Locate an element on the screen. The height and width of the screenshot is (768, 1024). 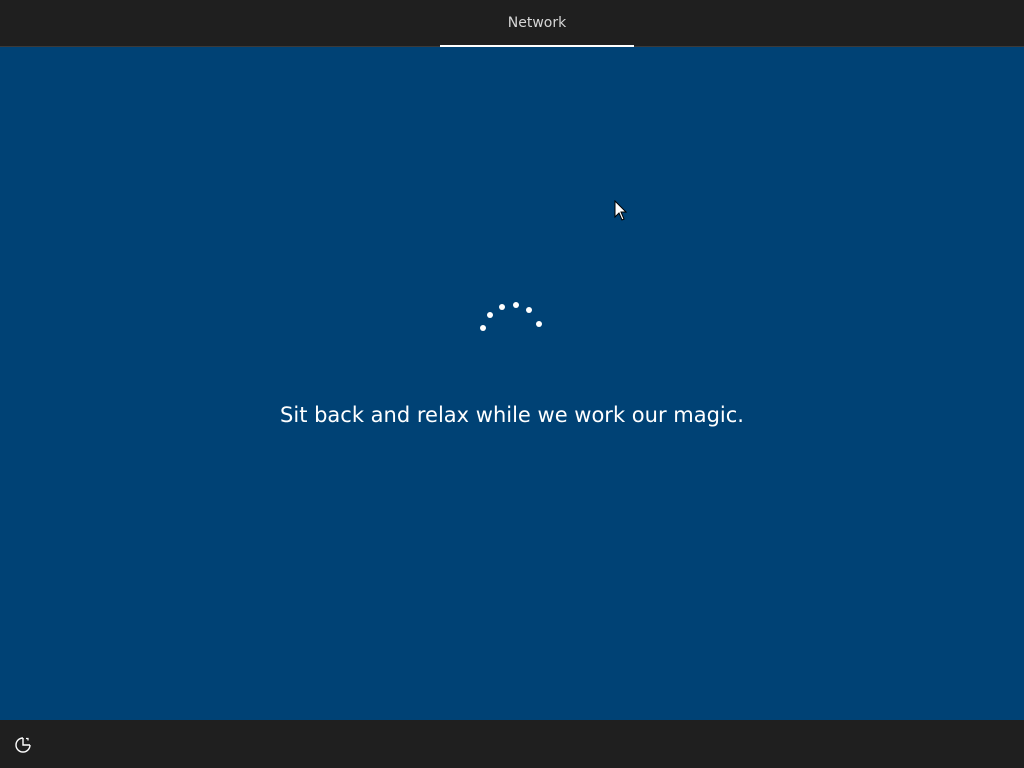
tab-network-label: Network is located at coordinates (537, 23).